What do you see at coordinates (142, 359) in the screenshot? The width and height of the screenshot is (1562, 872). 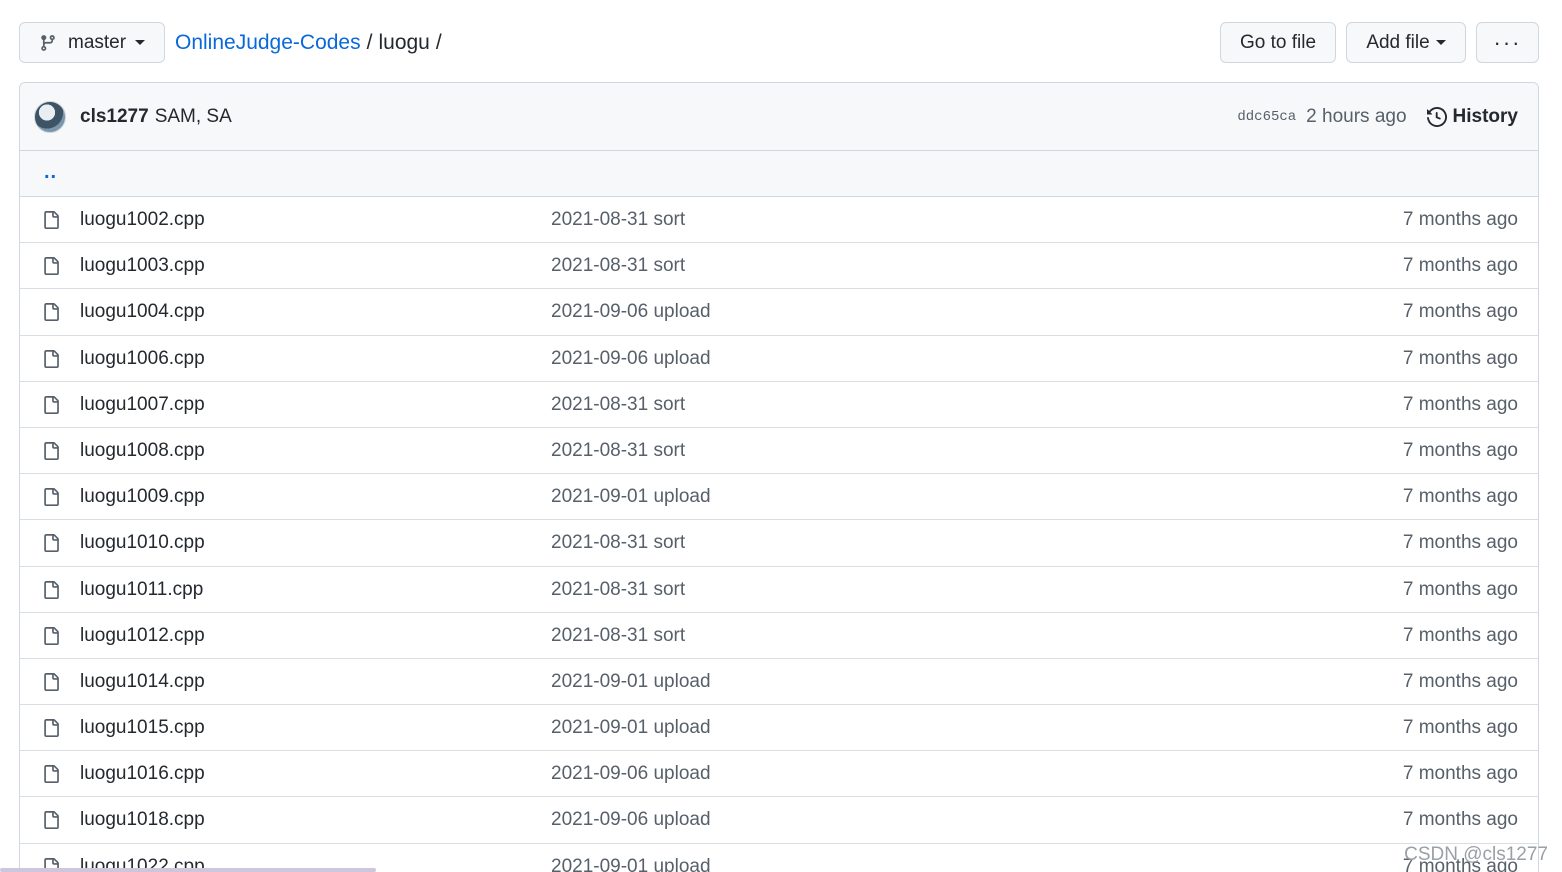 I see `file-name-link: luogu1006.cpp` at bounding box center [142, 359].